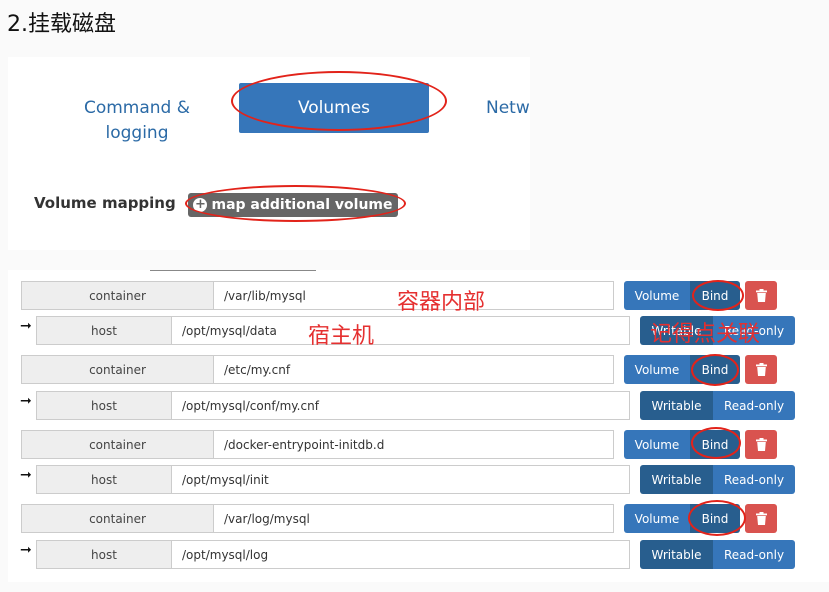  I want to click on tab-volumes: Volumes, so click(334, 108).